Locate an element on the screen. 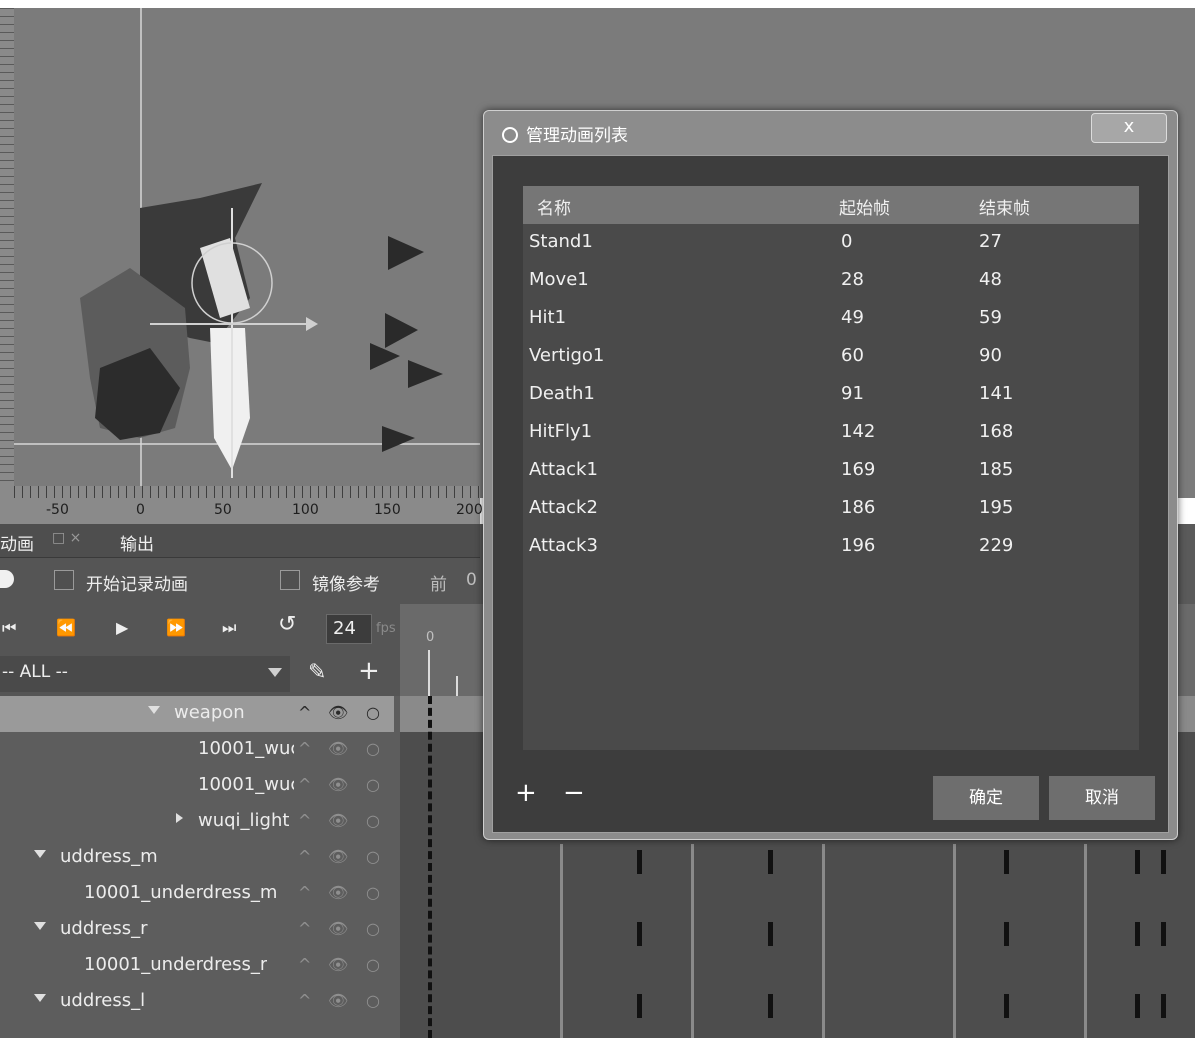 The image size is (1200, 1038). table-row: Hit1 49 59 is located at coordinates (831, 319).